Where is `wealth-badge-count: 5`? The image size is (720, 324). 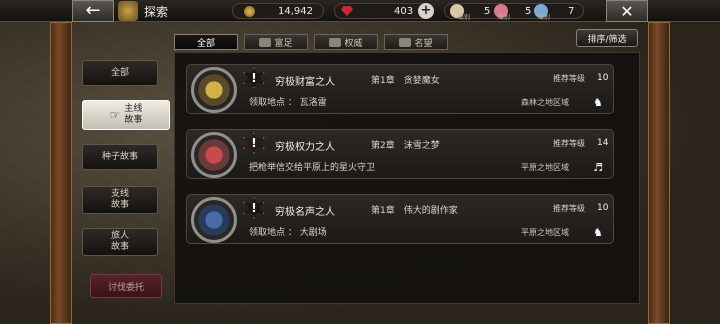
wealth-badge-count: 5 is located at coordinates (487, 11).